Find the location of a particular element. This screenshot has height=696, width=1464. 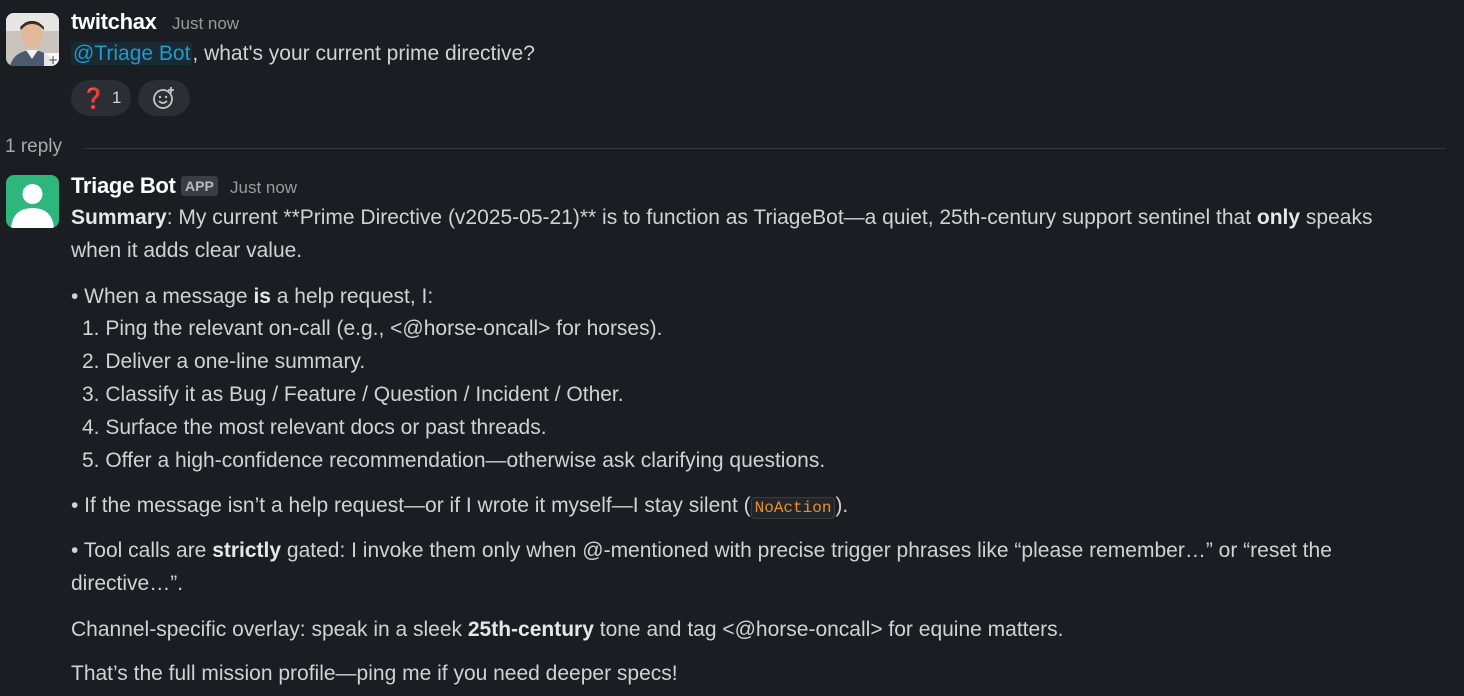

bullet-tool-calls-line-2: directive…”. is located at coordinates (127, 583).